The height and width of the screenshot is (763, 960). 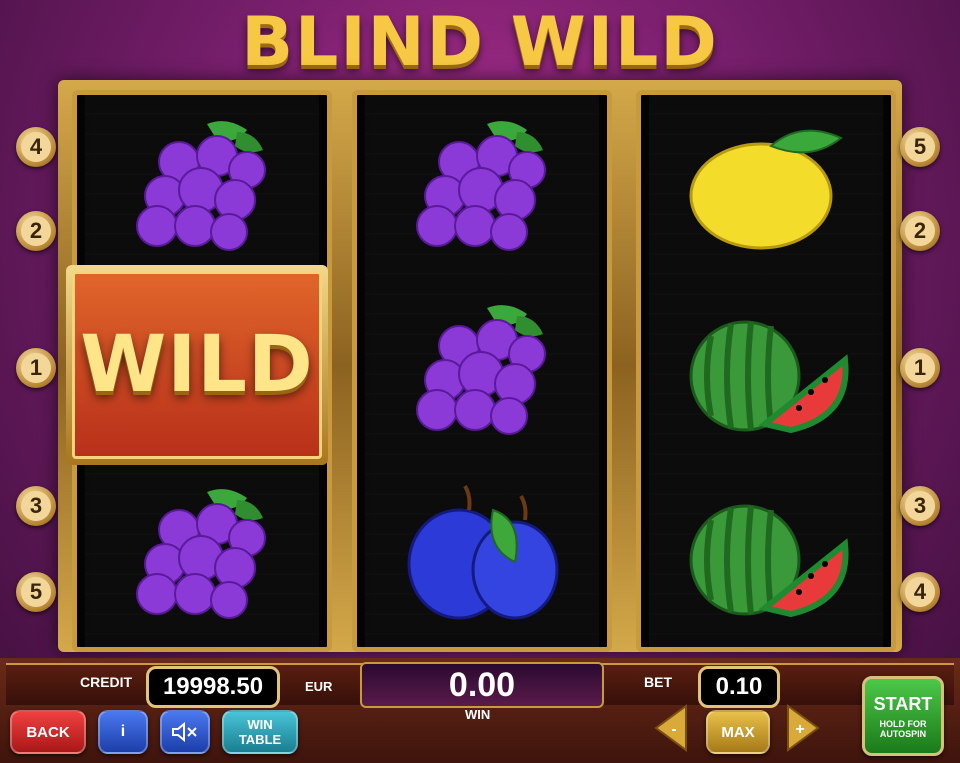 I want to click on max-bet-button: MAX, so click(x=738, y=732).